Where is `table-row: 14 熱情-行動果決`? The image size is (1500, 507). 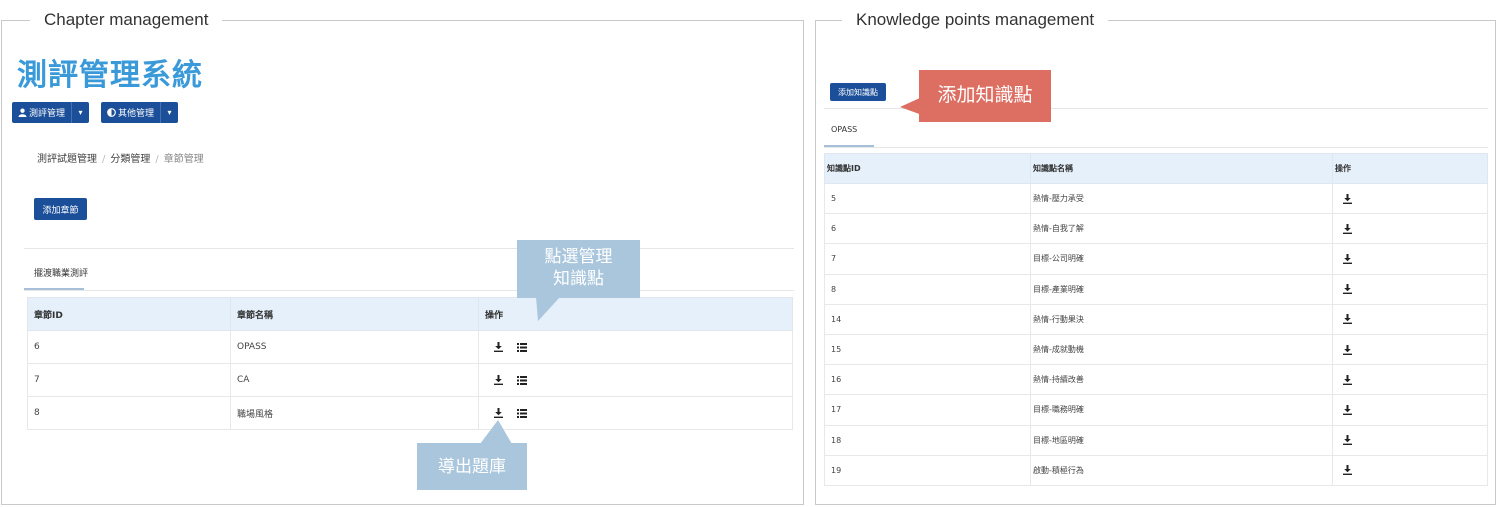 table-row: 14 熱情-行動果決 is located at coordinates (1156, 319).